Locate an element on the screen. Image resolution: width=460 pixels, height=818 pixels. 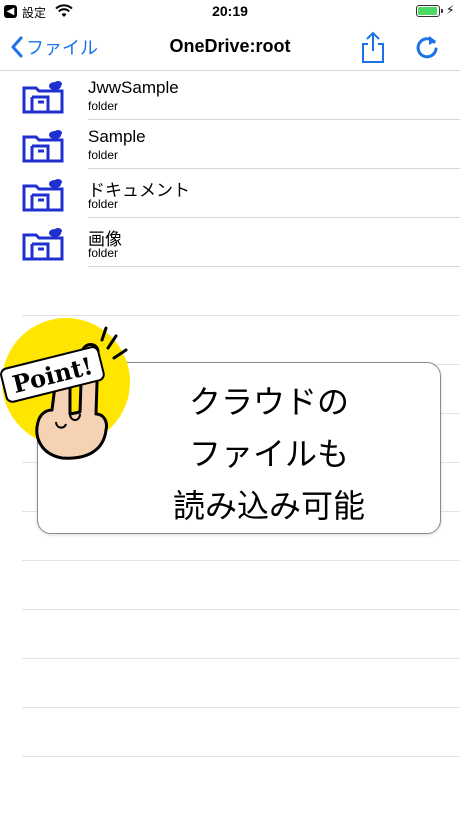
list-item: 画像 folder is located at coordinates (230, 242).